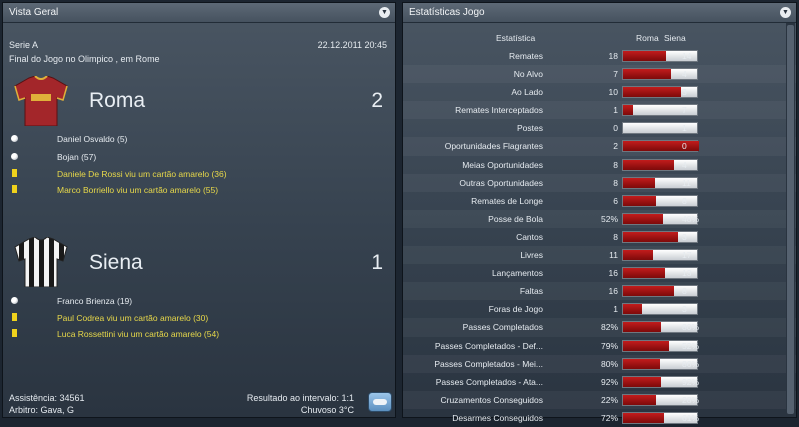 The image size is (799, 427). What do you see at coordinates (528, 74) in the screenshot?
I see `stat-label: No Alvo` at bounding box center [528, 74].